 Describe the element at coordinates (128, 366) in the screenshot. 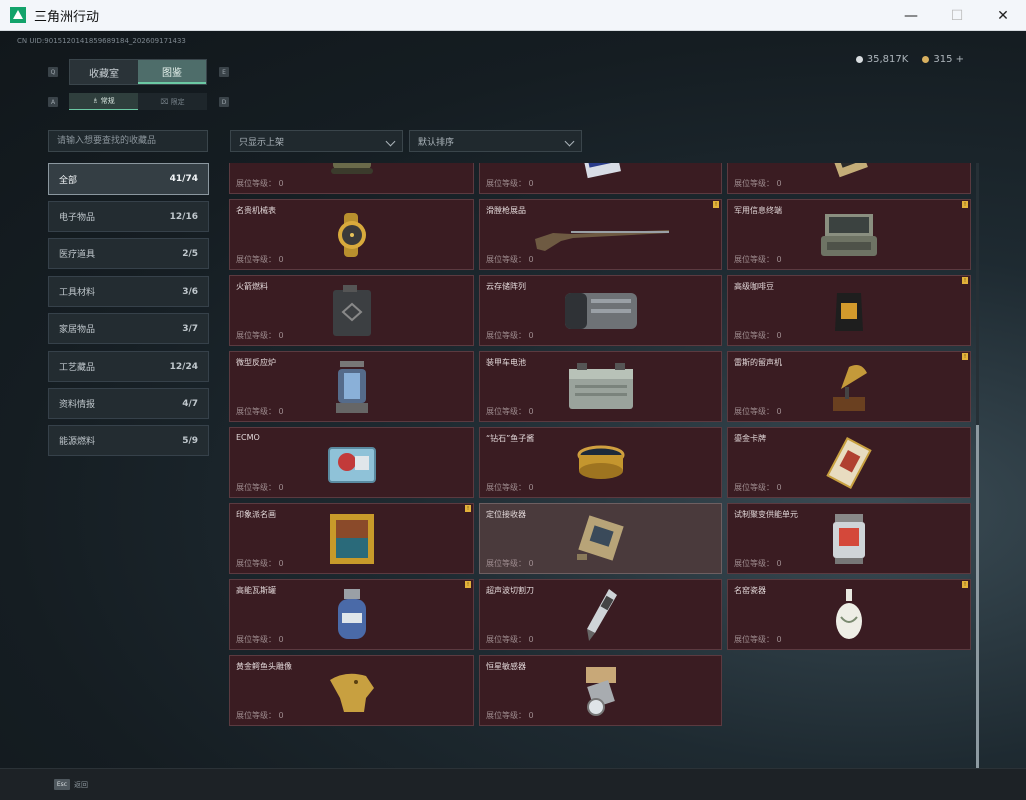

I see `category-crafts: 工艺藏品 12/24` at that location.